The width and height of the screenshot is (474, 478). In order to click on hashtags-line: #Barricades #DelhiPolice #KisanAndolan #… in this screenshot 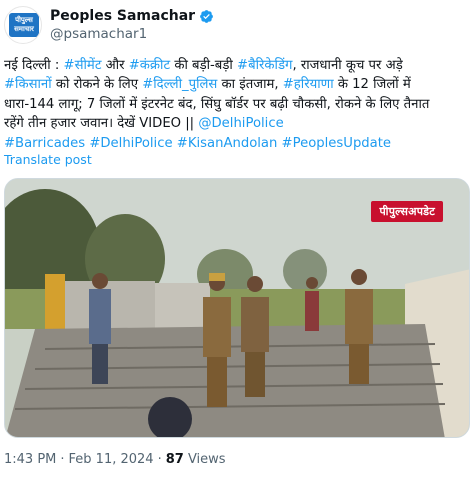, I will do `click(237, 143)`.